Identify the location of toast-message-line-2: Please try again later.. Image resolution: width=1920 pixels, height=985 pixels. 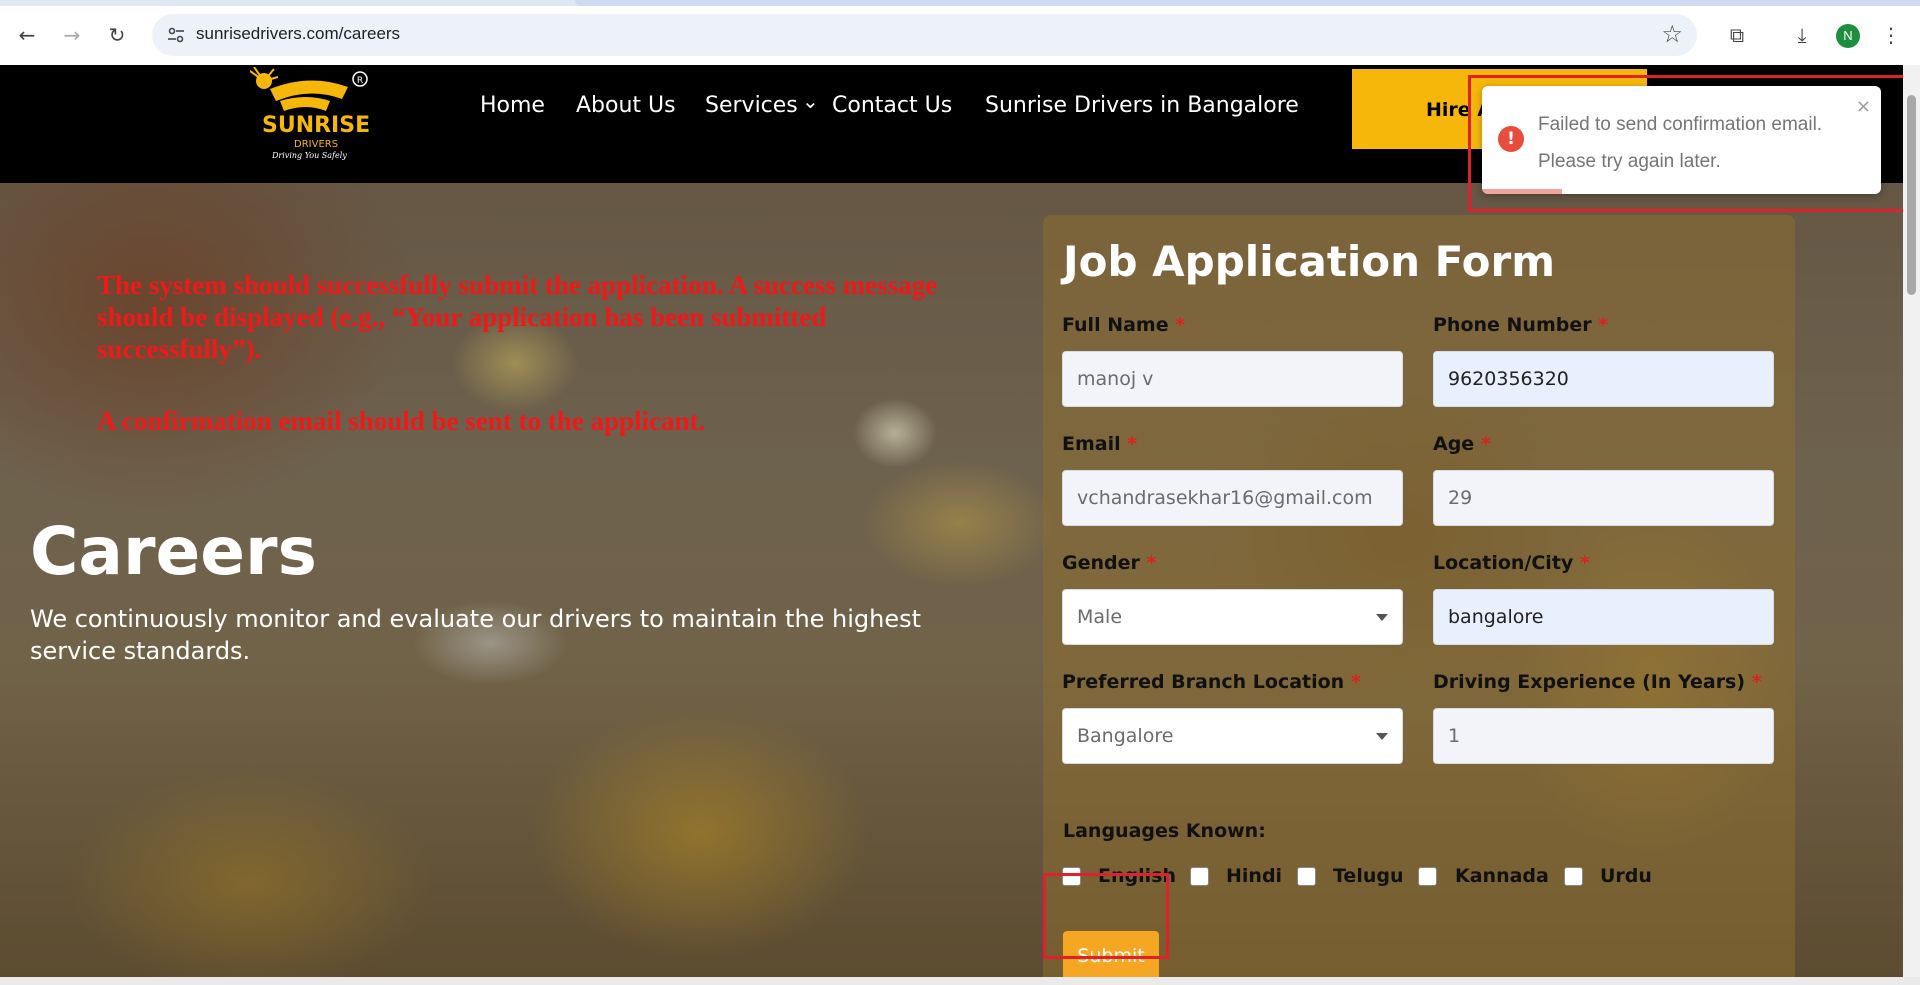
(1629, 161).